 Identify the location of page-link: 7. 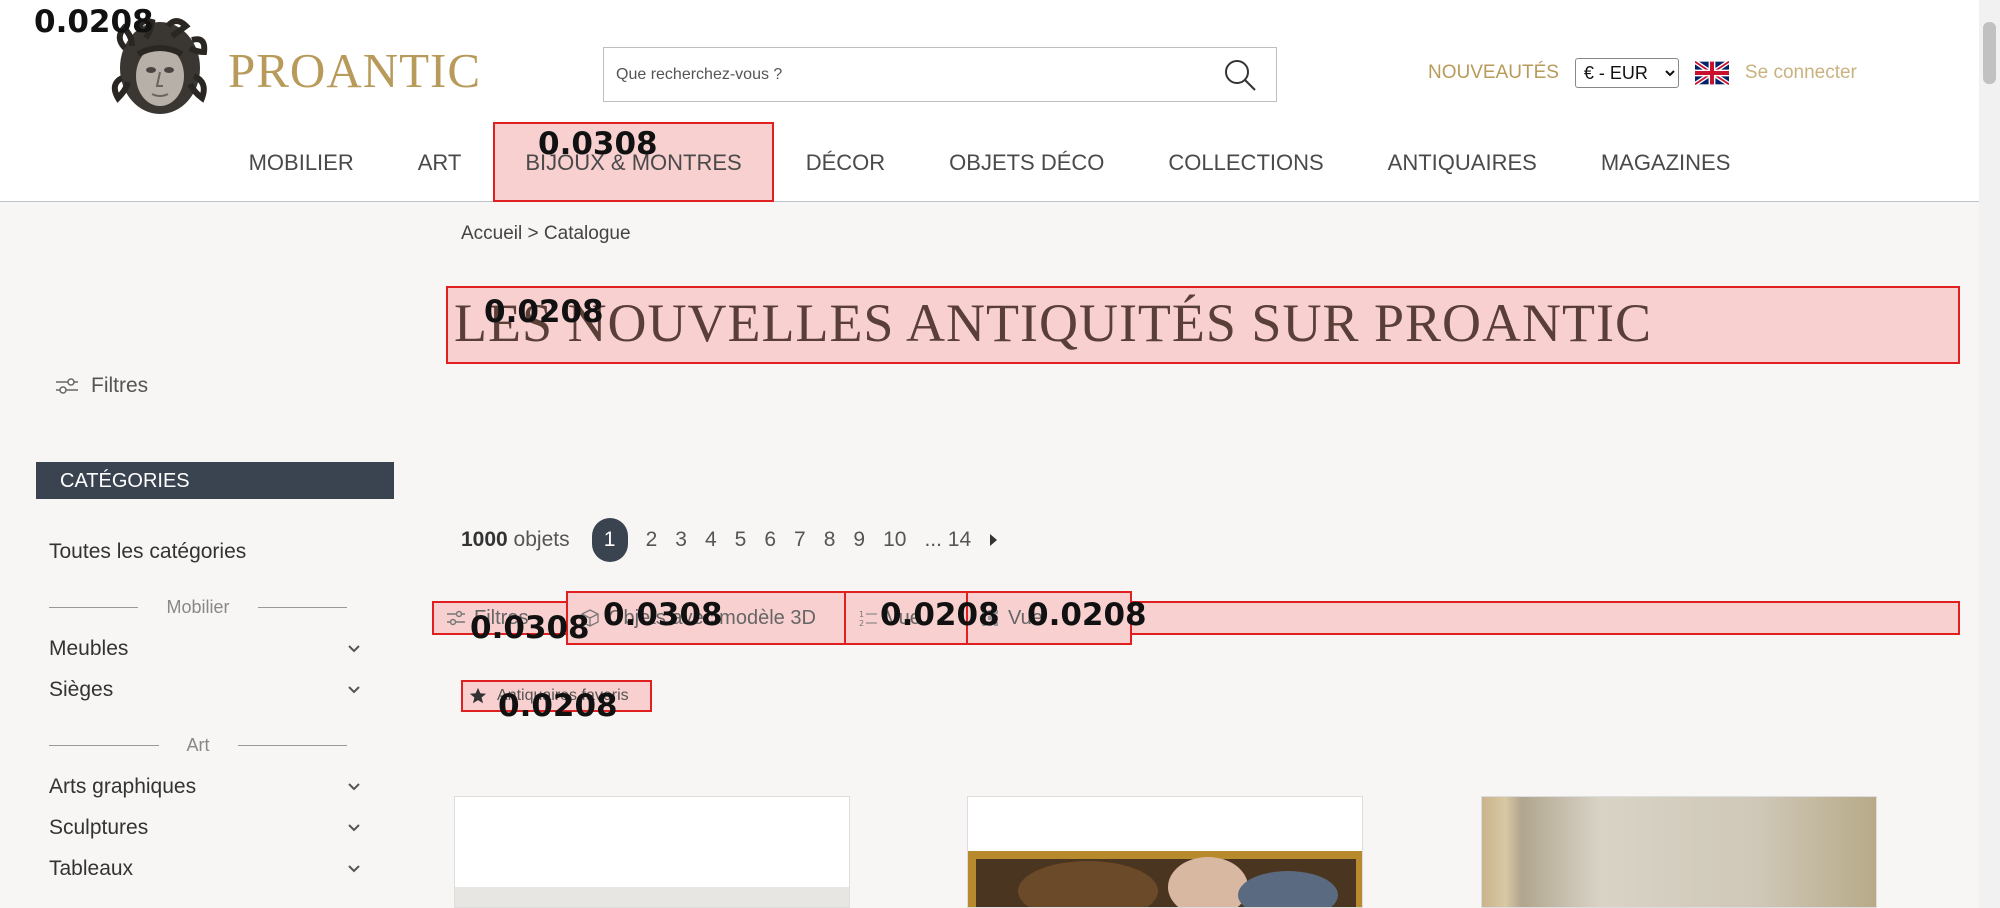
(800, 540).